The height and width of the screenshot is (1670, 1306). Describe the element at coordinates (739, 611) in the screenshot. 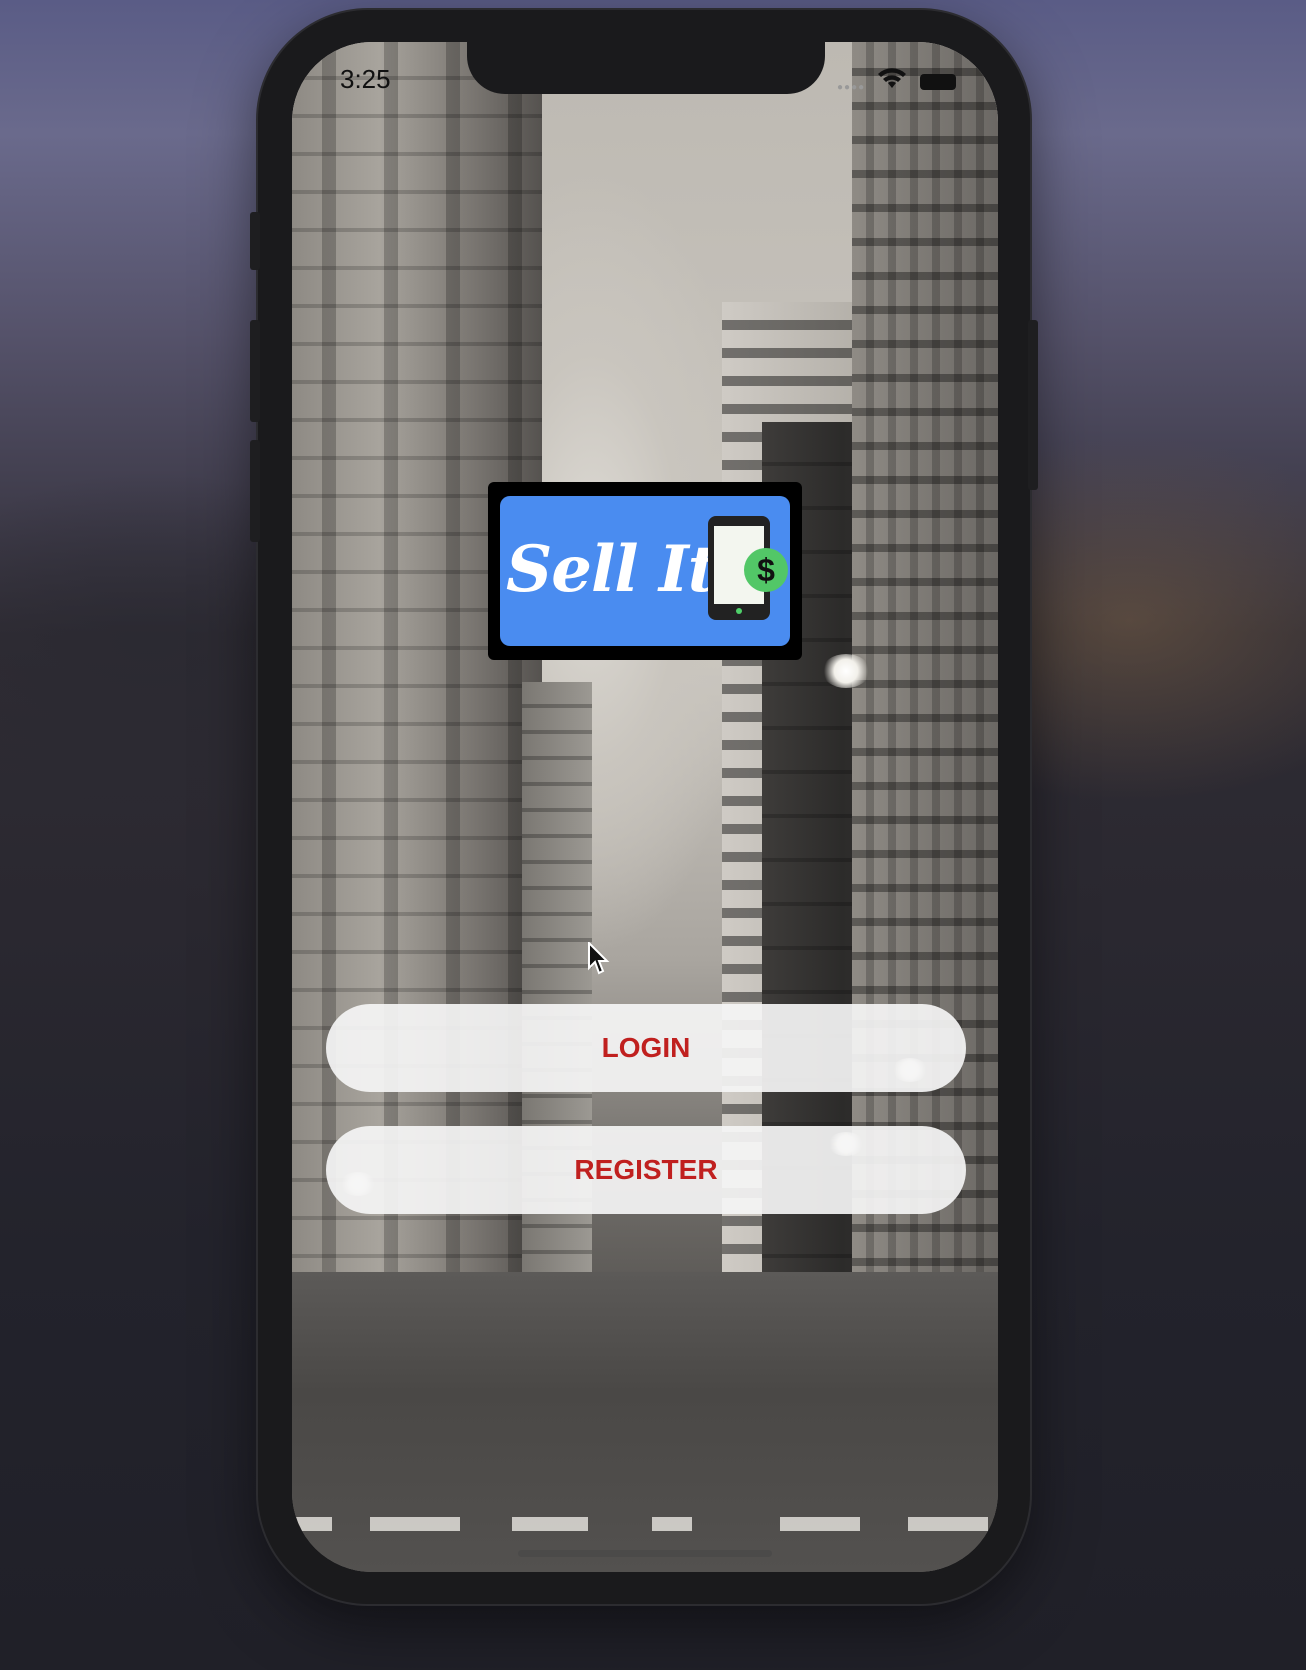

I see `logo-phone-home-dot` at that location.